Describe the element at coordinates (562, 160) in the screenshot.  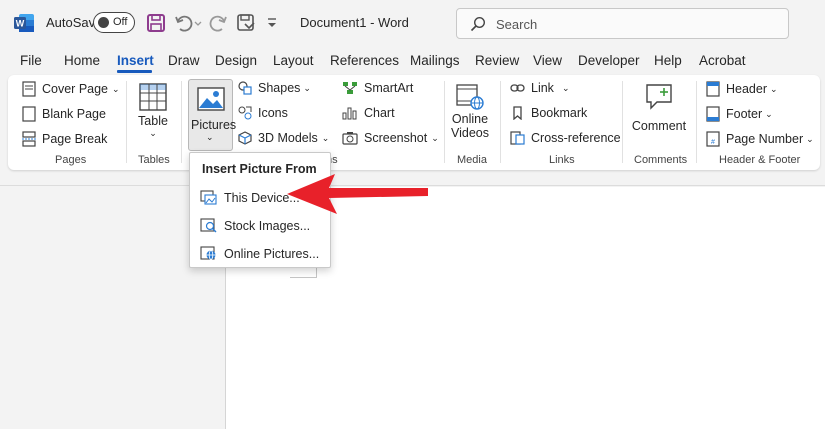
I see `group-label-links: Links` at that location.